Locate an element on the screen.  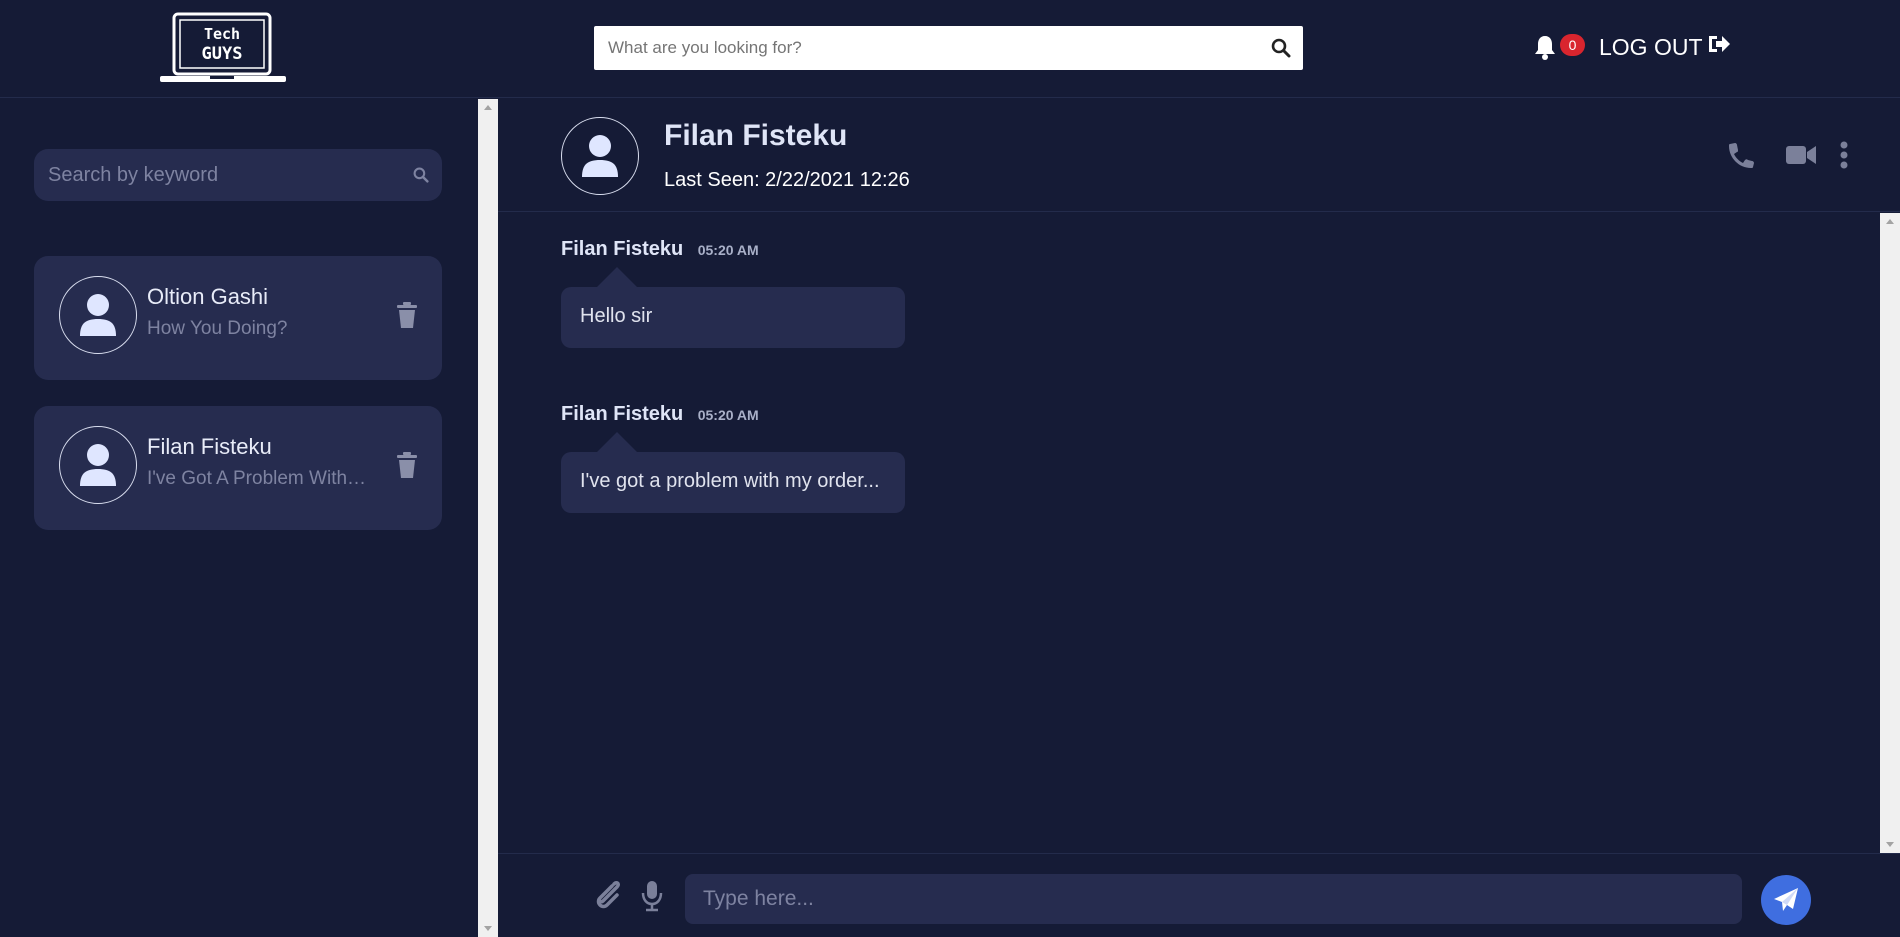
global-search-input is located at coordinates (926, 48).